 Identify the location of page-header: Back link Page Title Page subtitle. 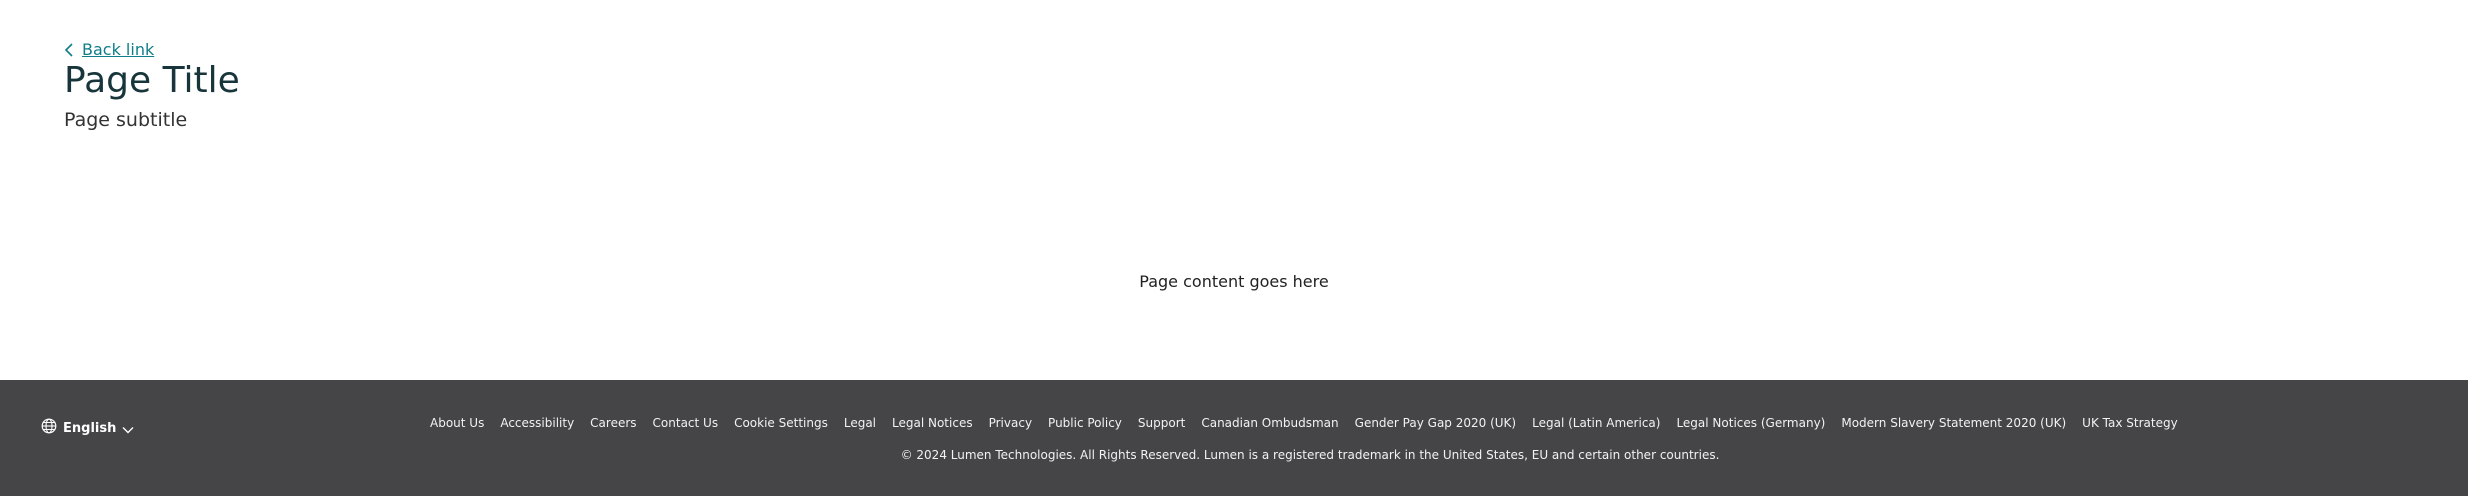
(152, 86).